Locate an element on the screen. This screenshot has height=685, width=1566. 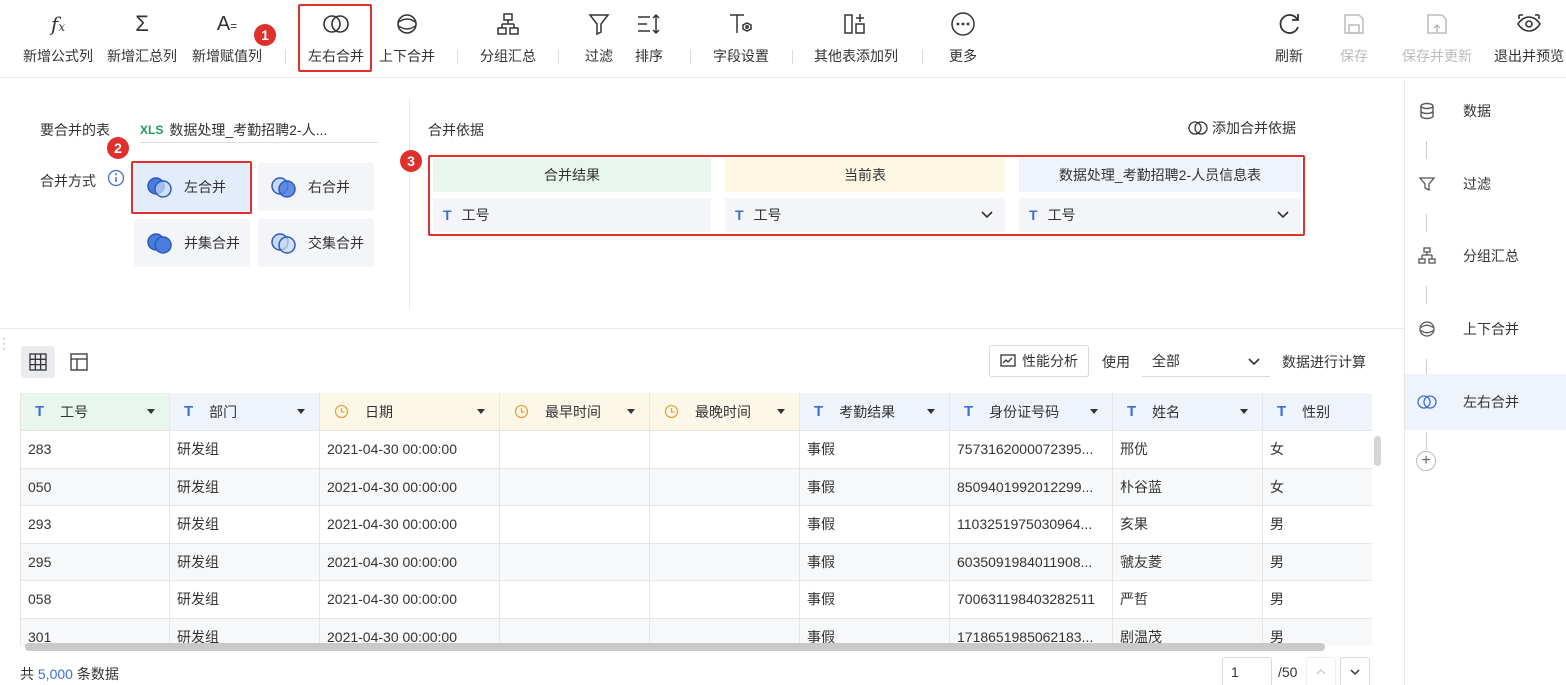
intersection-join-option: 交集合并 is located at coordinates (316, 243).